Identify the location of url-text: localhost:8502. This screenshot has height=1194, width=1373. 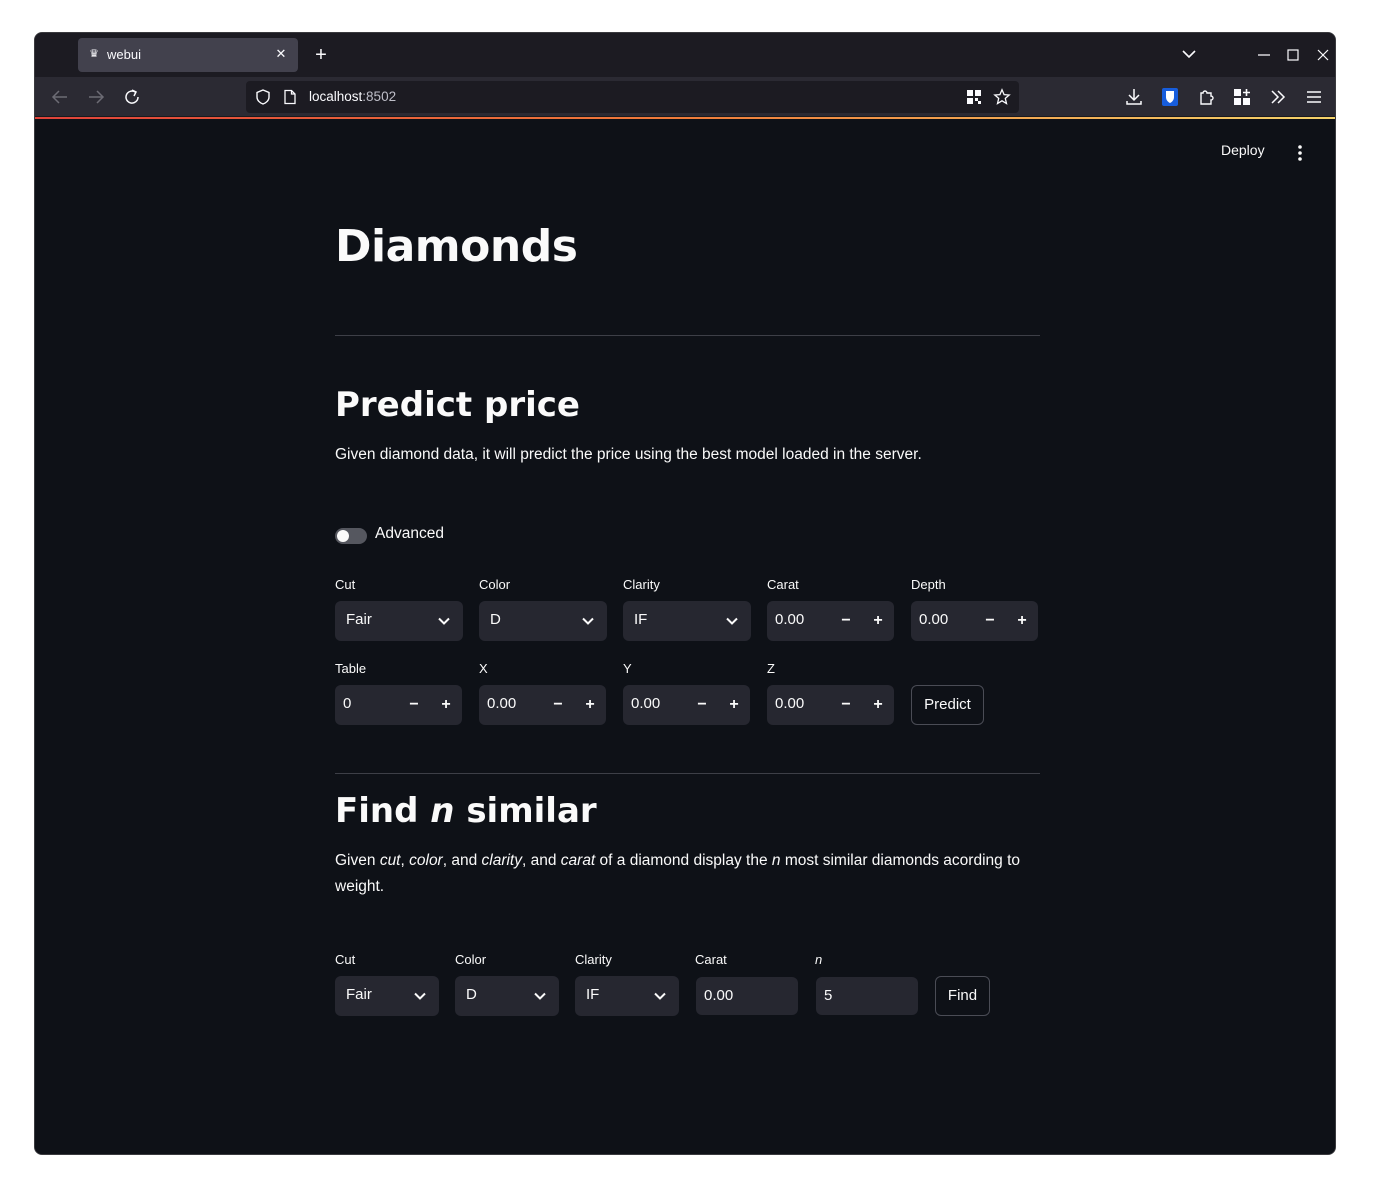
(353, 96).